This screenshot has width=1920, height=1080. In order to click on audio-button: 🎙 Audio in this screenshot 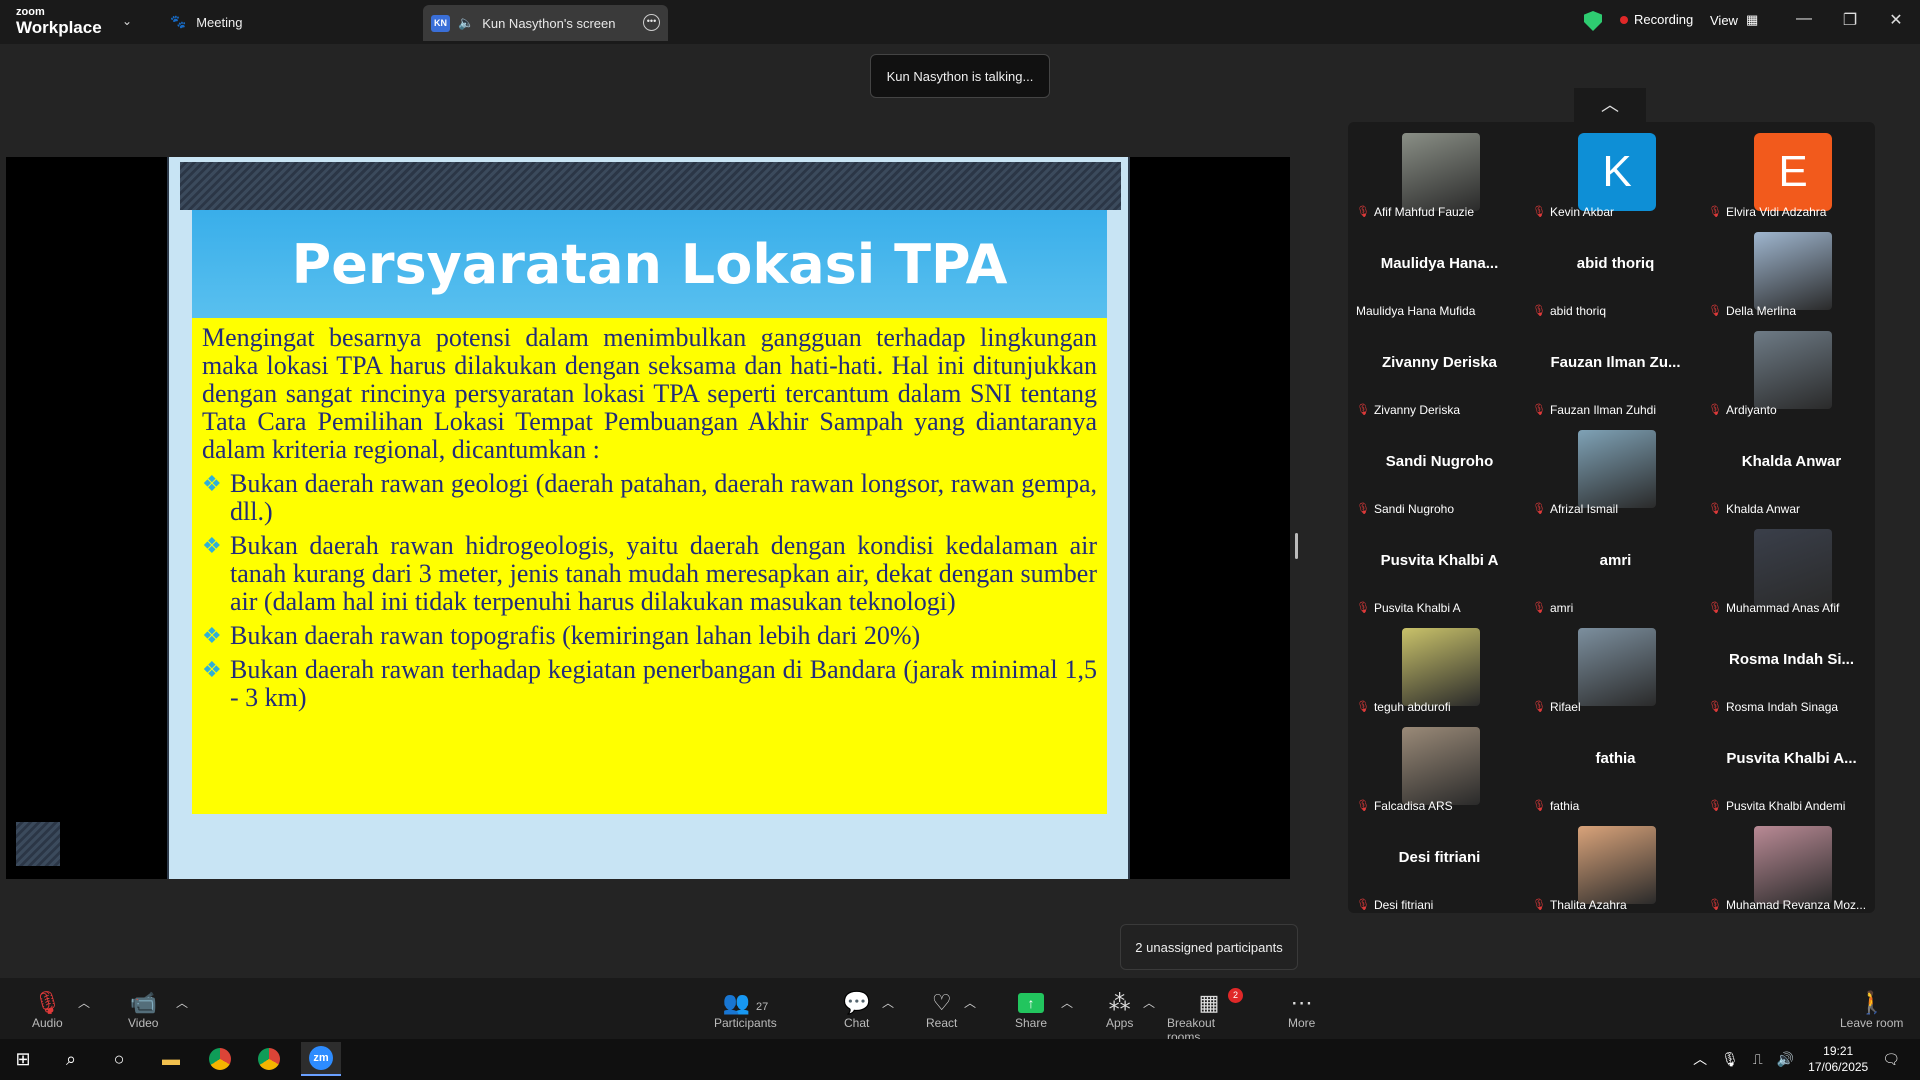, I will do `click(47, 1010)`.